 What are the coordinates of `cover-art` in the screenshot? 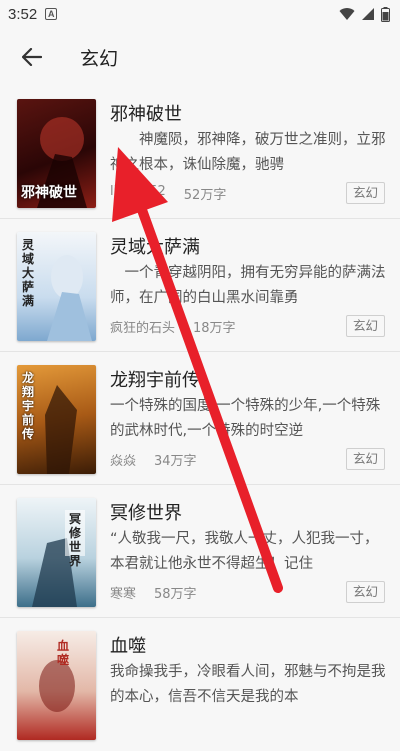 It's located at (58, 558).